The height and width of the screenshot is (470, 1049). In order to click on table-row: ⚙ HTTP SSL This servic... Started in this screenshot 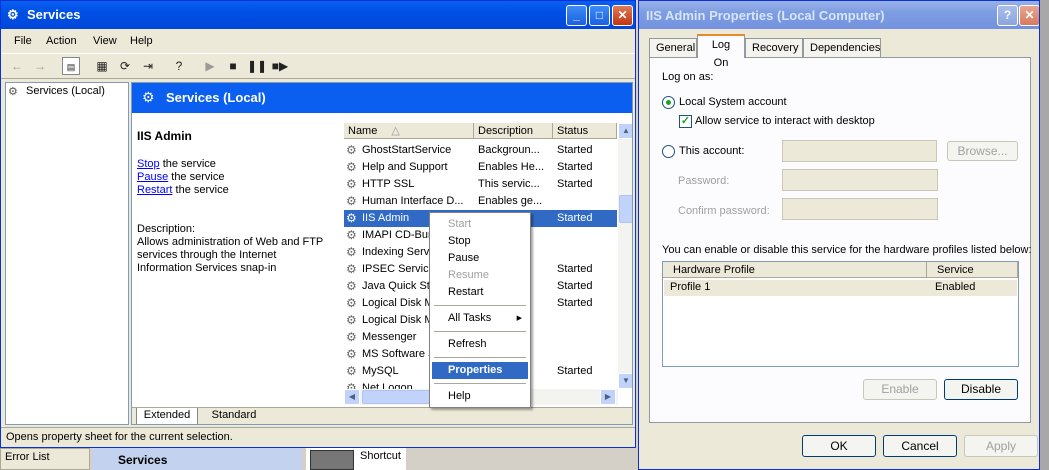, I will do `click(480, 184)`.